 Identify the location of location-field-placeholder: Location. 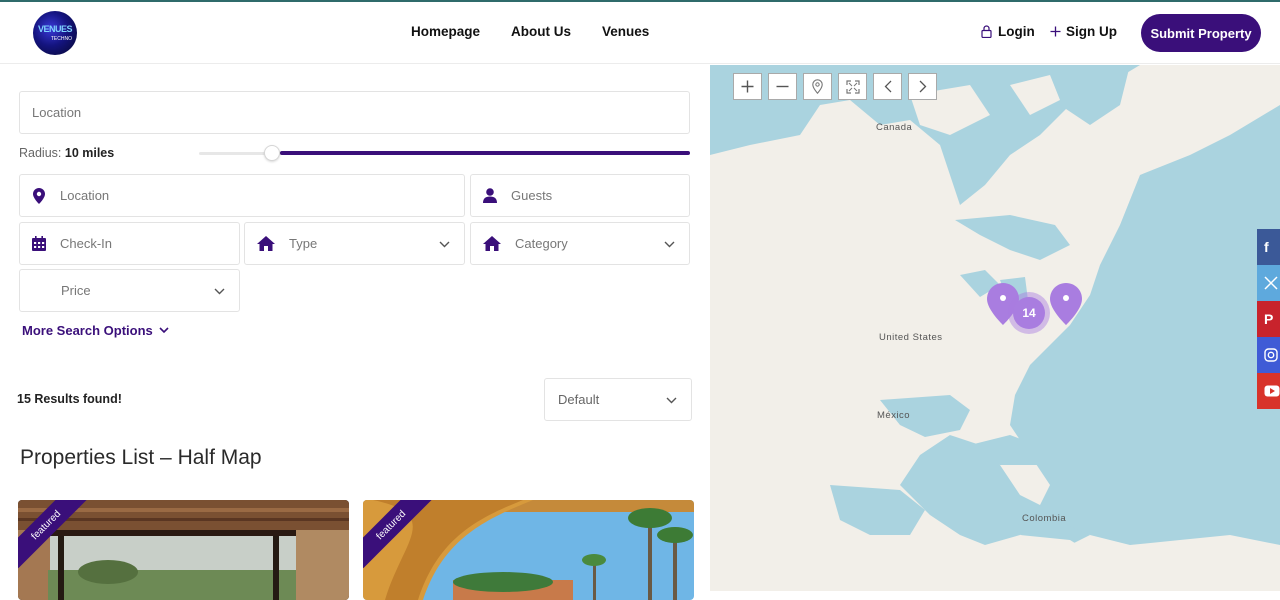
(85, 195).